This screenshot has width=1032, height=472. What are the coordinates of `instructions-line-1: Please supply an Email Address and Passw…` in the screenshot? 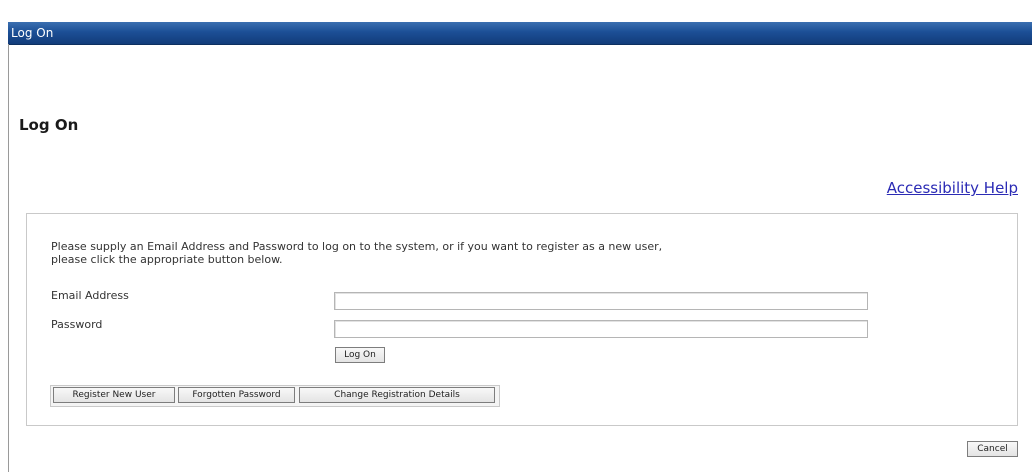 It's located at (357, 246).